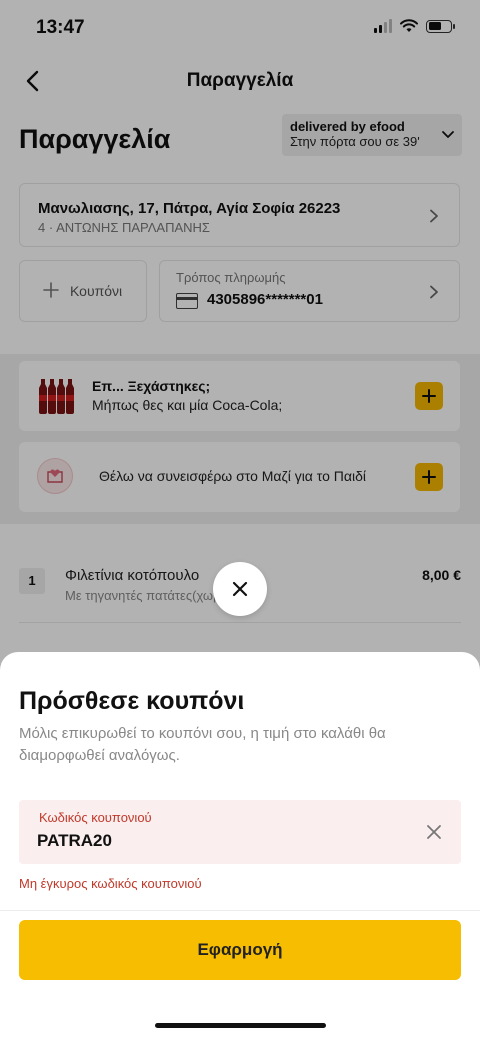  Describe the element at coordinates (240, 1025) in the screenshot. I see `home-indicator` at that location.